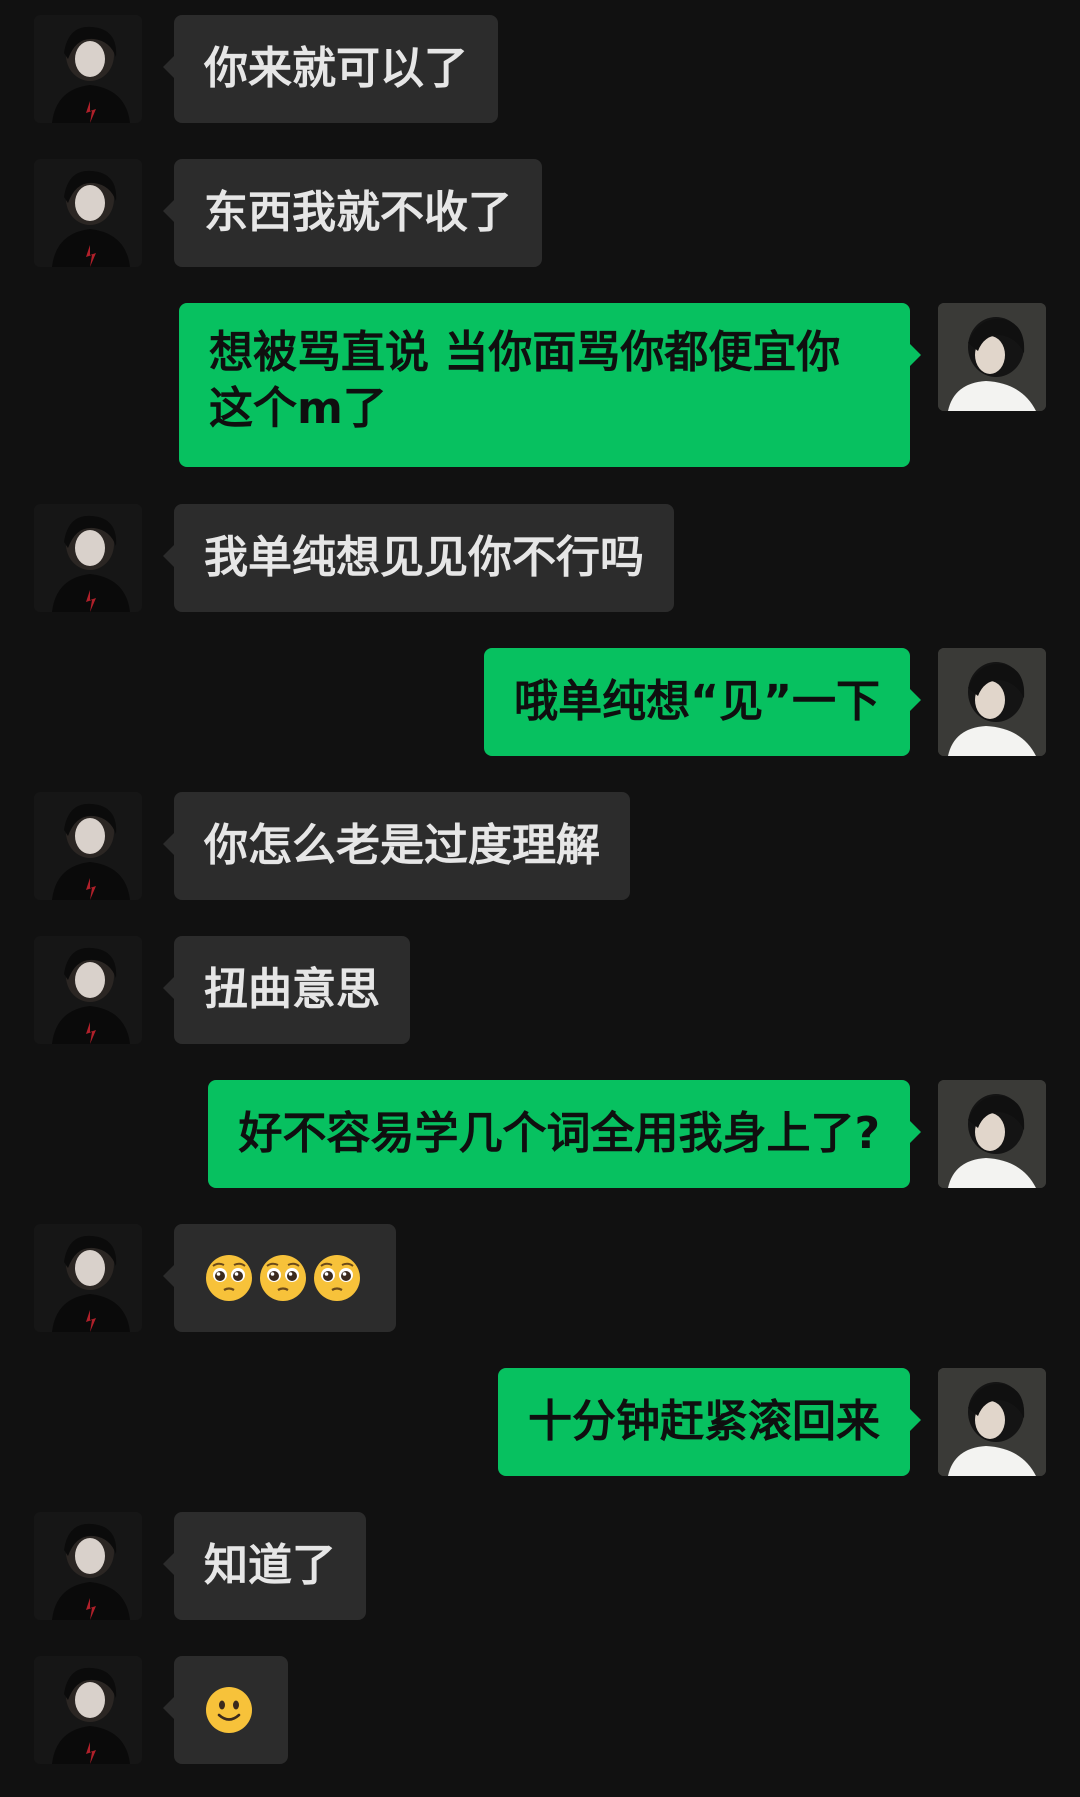 Image resolution: width=1080 pixels, height=1797 pixels. Describe the element at coordinates (229, 1710) in the screenshot. I see `slightly-smiling-face-icon` at that location.